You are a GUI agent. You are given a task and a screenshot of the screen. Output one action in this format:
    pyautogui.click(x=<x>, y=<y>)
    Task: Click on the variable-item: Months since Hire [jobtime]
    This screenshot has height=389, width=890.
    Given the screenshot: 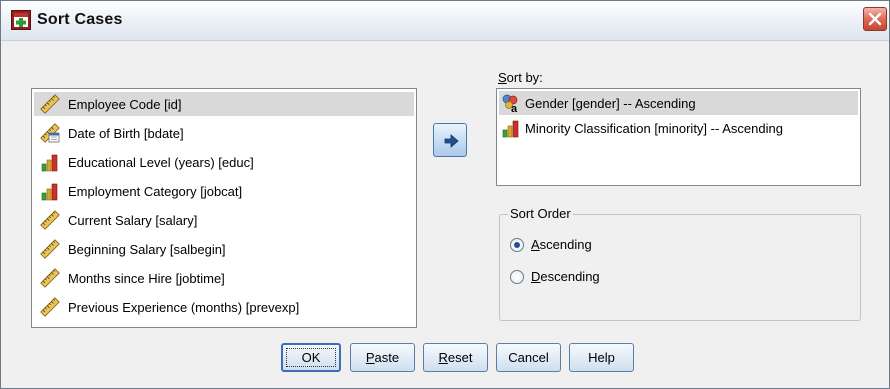 What is the action you would take?
    pyautogui.click(x=224, y=278)
    